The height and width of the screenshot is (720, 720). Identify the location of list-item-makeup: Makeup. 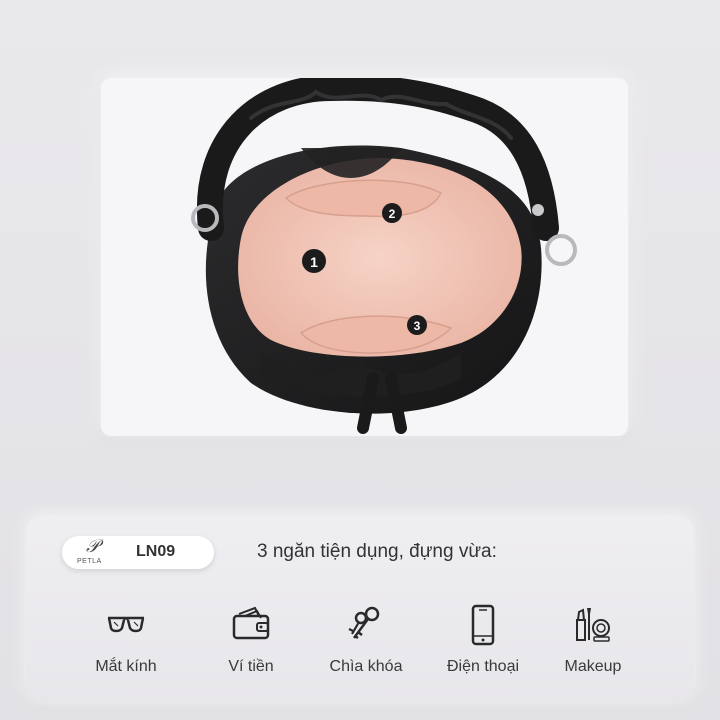
(593, 640).